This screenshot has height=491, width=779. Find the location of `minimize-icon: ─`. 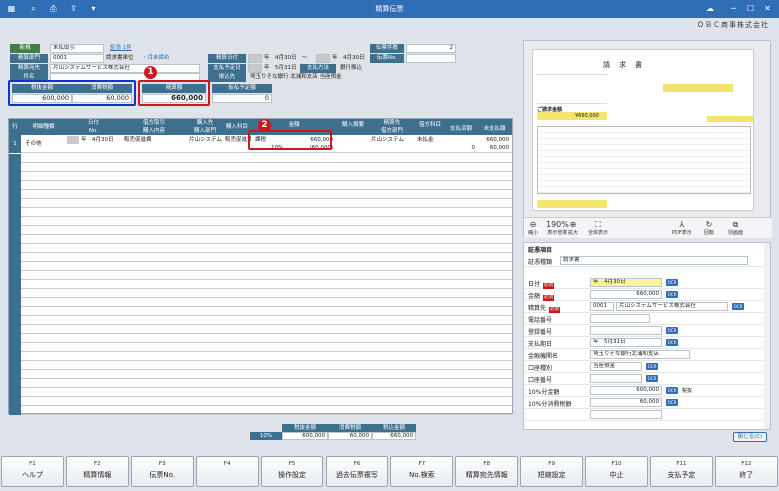

minimize-icon: ─ is located at coordinates (733, 8).